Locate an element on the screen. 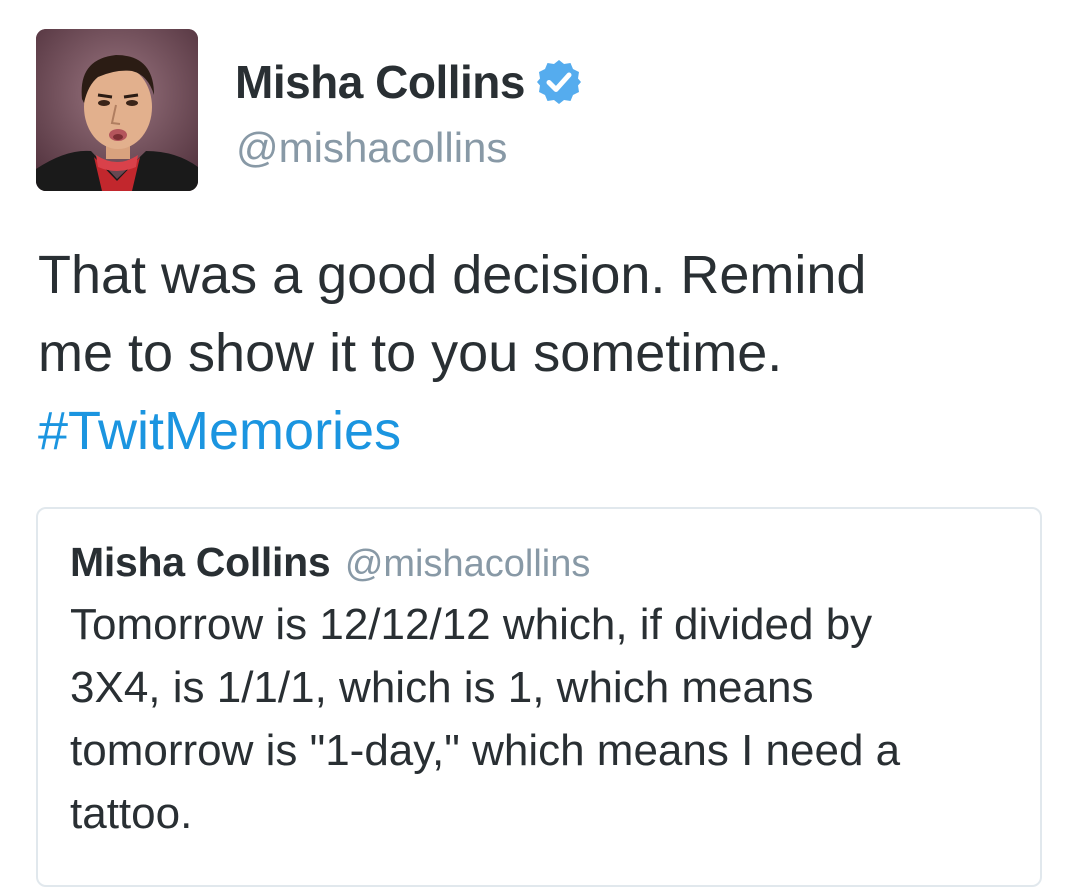 This screenshot has width=1080, height=887. quoted-text-line: 3X4, is 1/1/1, which is 1, which means is located at coordinates (442, 687).